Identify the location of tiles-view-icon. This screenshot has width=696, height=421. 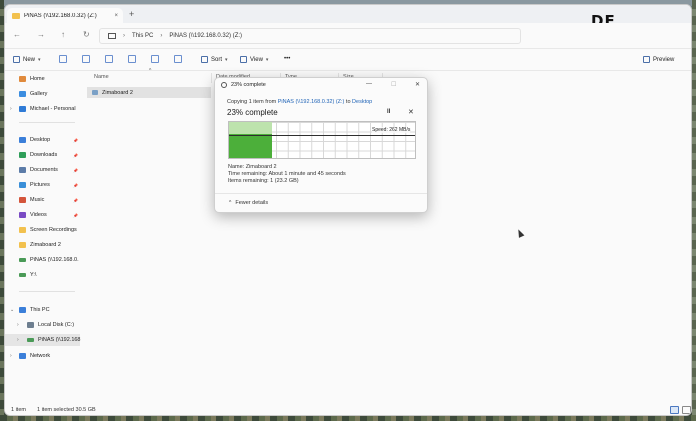
(686, 410).